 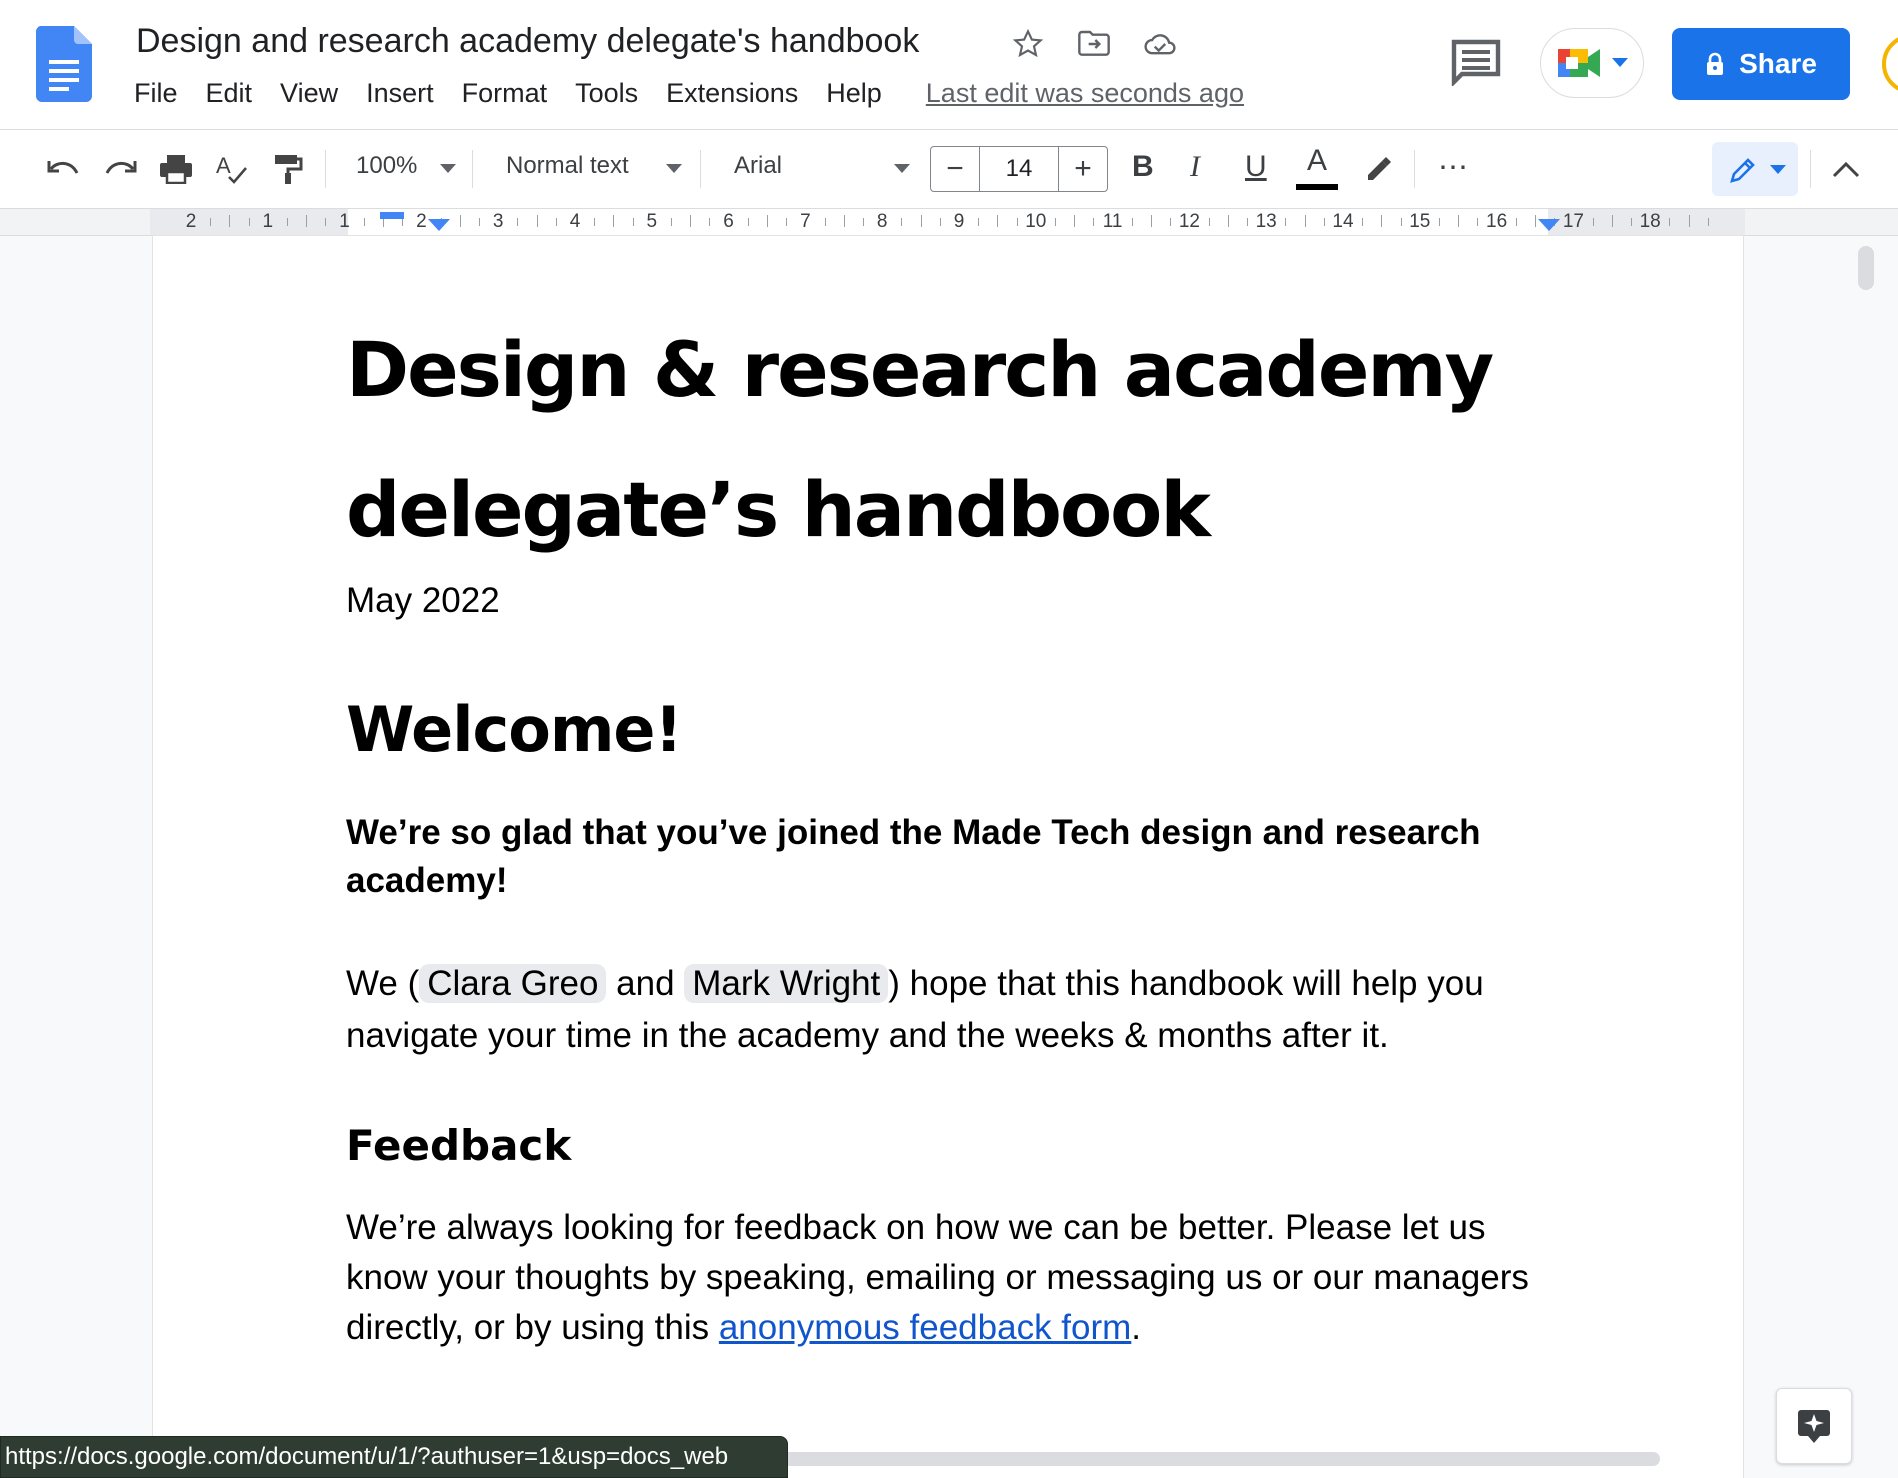 I want to click on horizontal-scrollbar, so click(x=1220, y=1459).